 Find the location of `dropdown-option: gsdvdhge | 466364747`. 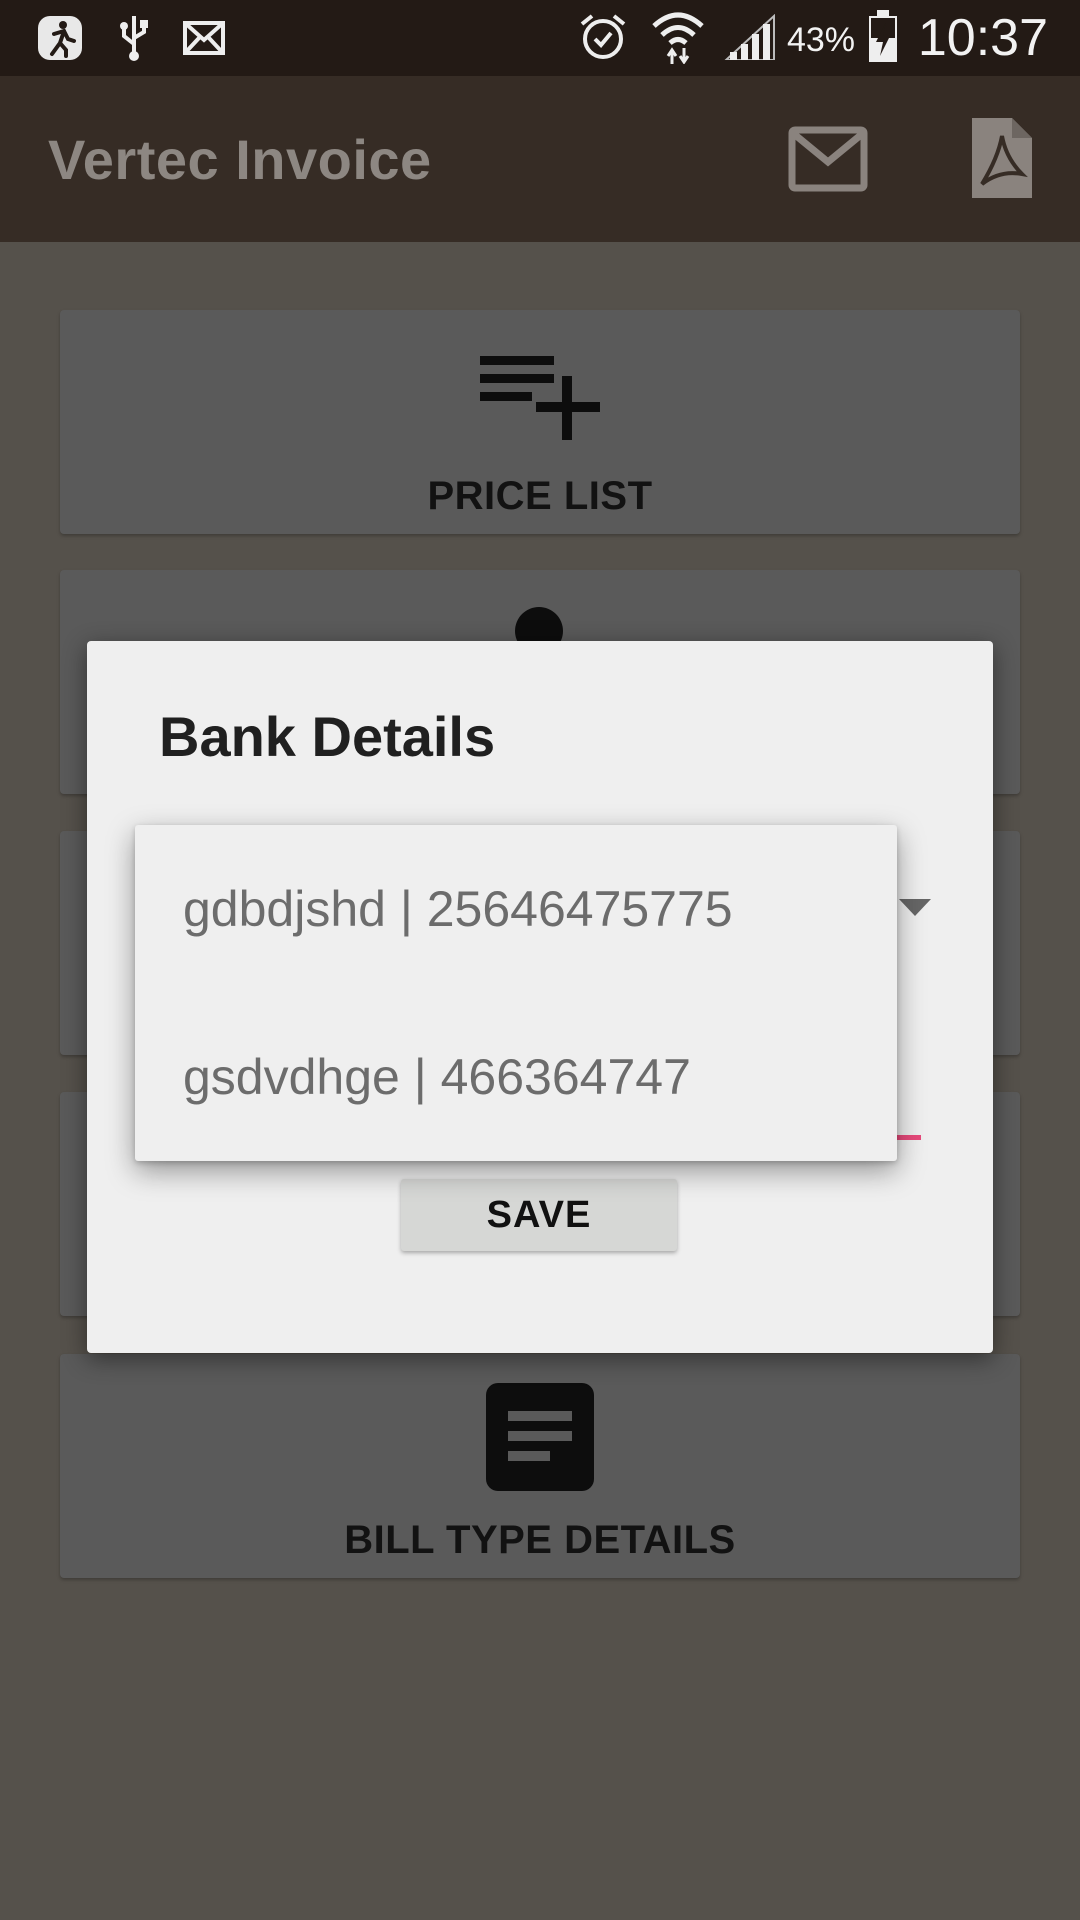

dropdown-option: gsdvdhge | 466364747 is located at coordinates (516, 1077).